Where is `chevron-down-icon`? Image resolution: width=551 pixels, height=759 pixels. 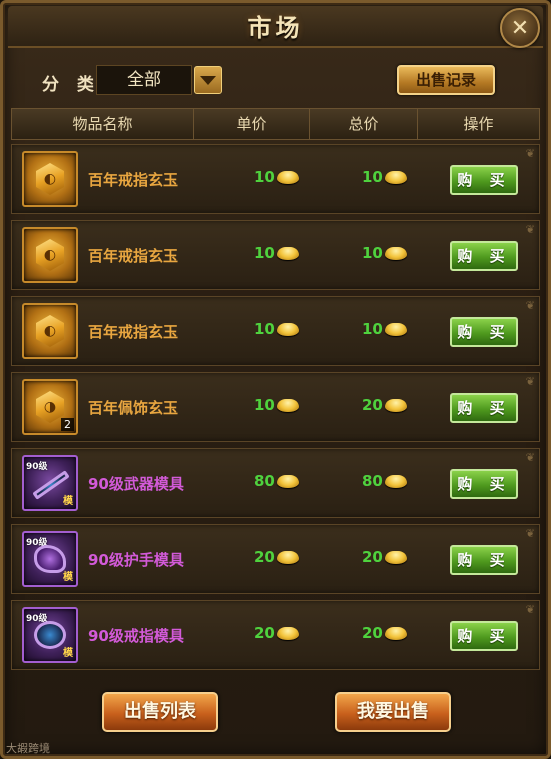 chevron-down-icon is located at coordinates (208, 80).